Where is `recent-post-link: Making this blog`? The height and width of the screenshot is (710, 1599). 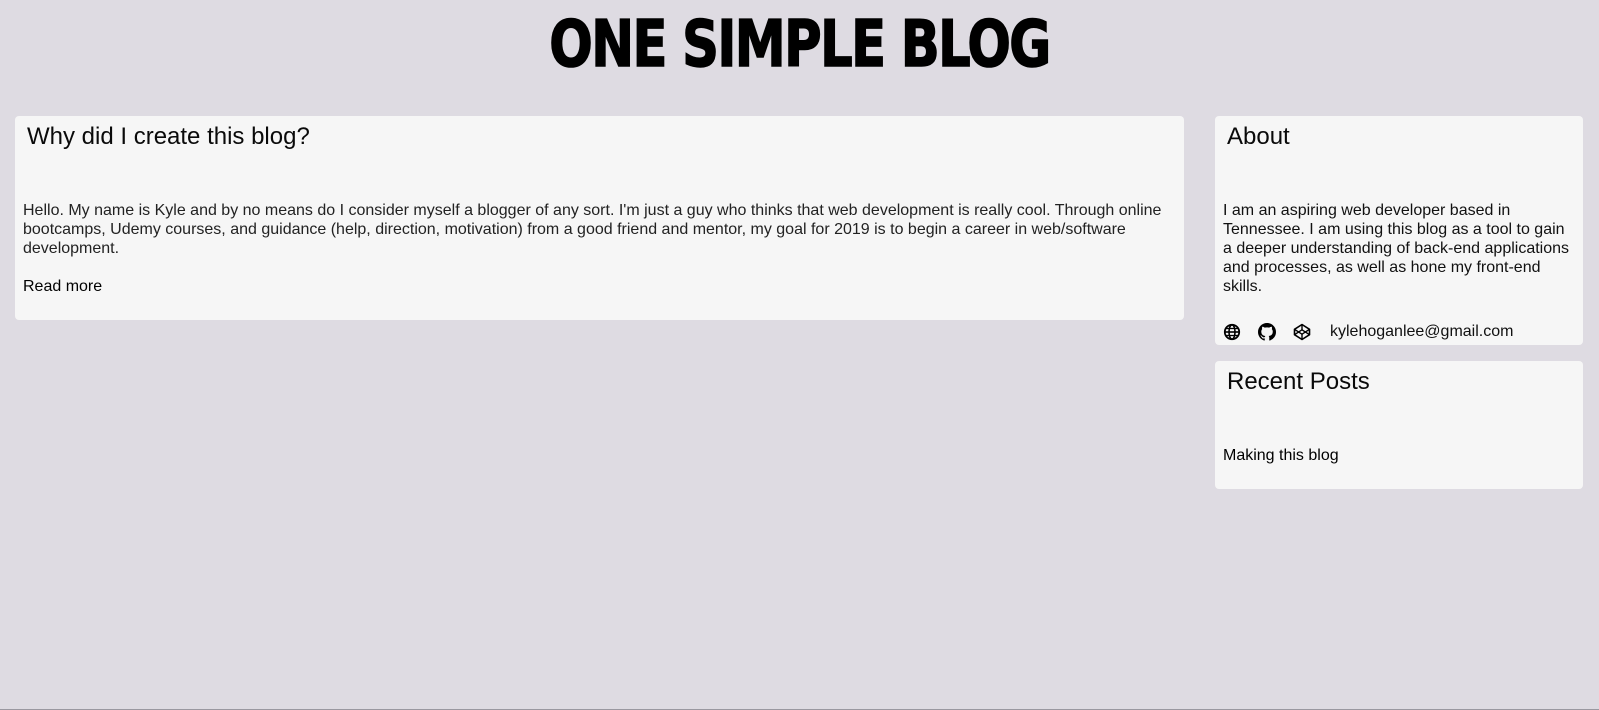
recent-post-link: Making this blog is located at coordinates (1281, 456).